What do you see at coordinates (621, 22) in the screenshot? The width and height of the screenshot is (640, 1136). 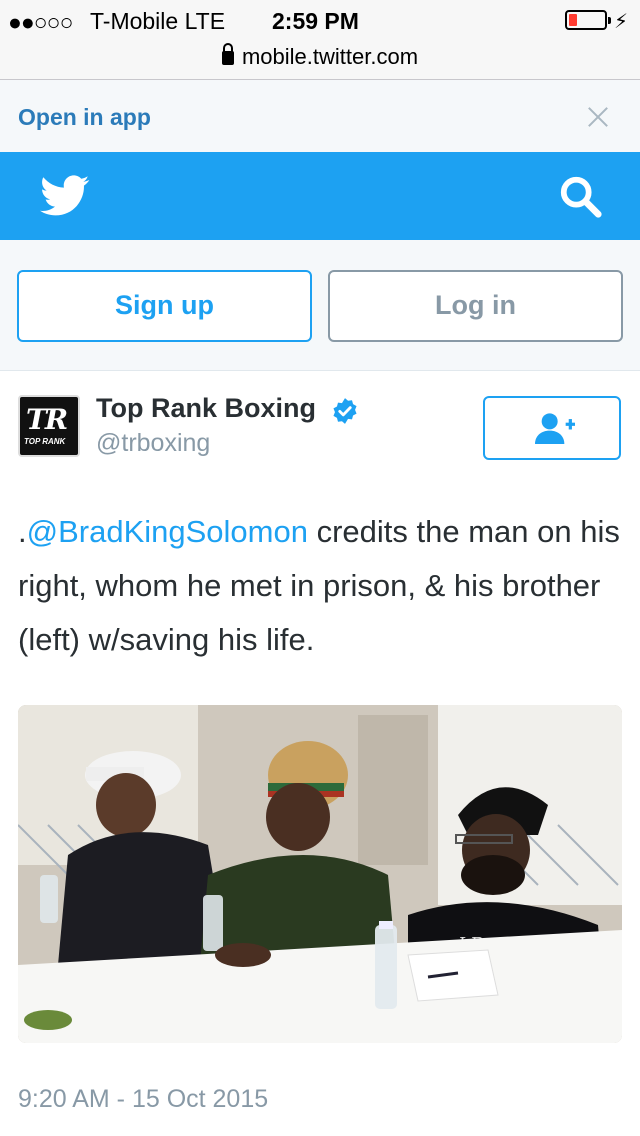 I see `charging-icon: ⚡` at bounding box center [621, 22].